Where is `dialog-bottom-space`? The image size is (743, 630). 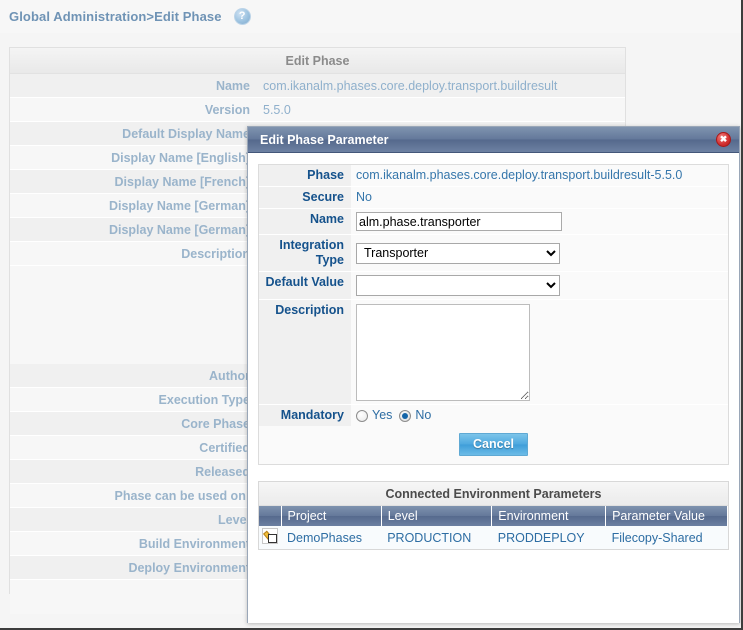
dialog-bottom-space is located at coordinates (493, 562).